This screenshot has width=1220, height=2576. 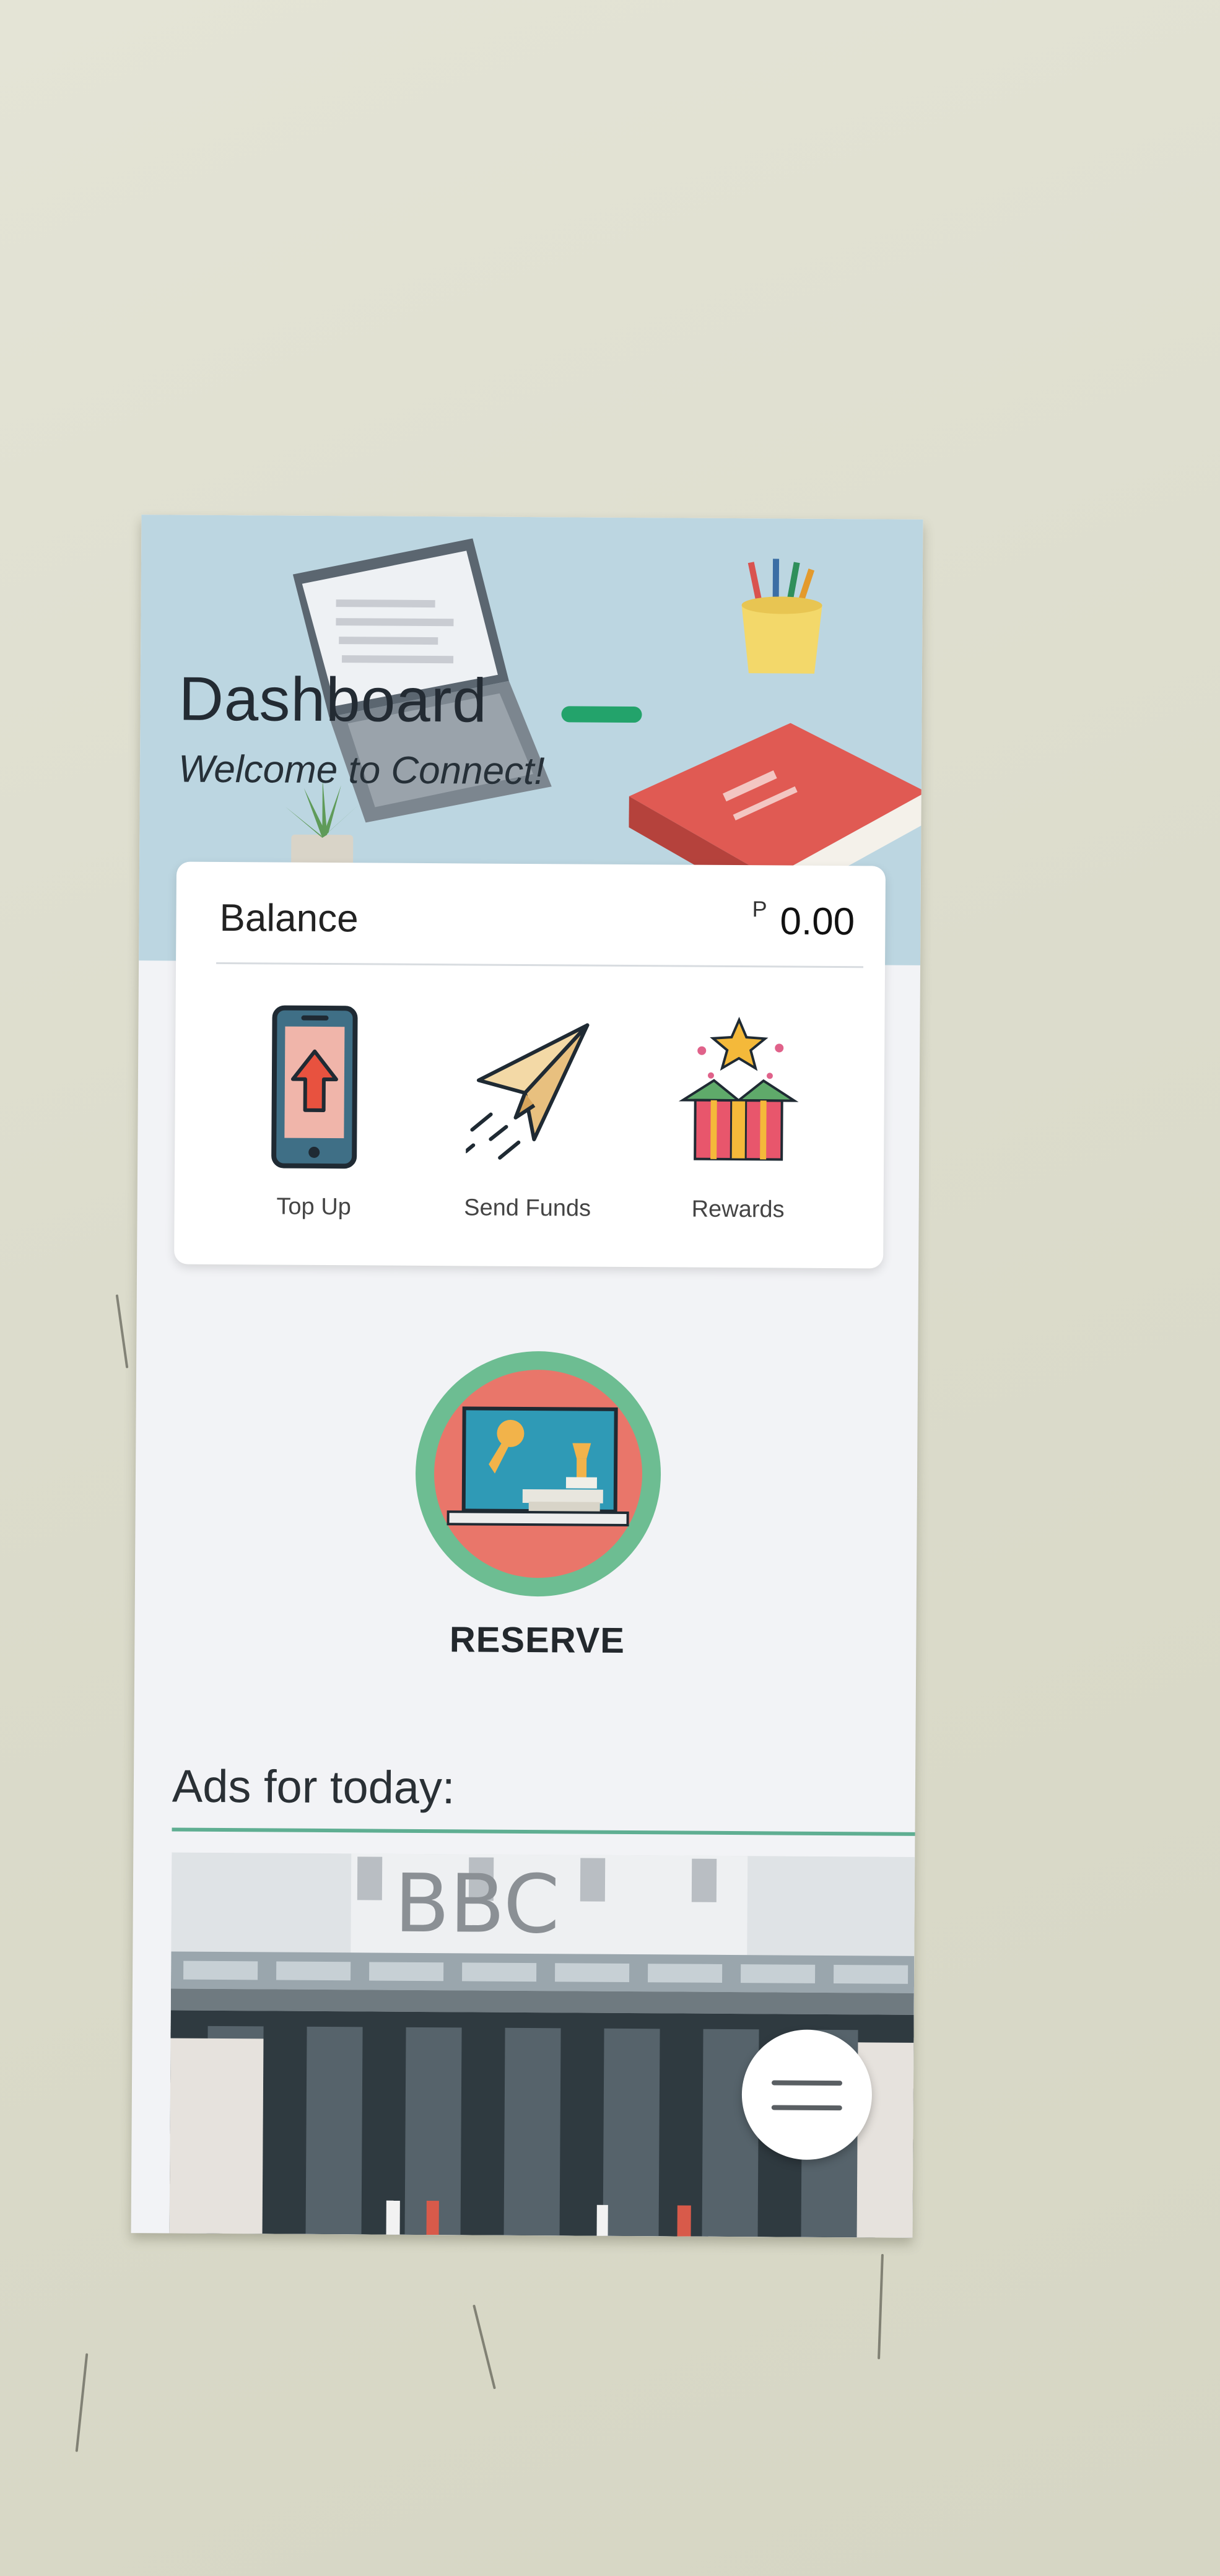 I want to click on reserve-desk-icon, so click(x=538, y=1473).